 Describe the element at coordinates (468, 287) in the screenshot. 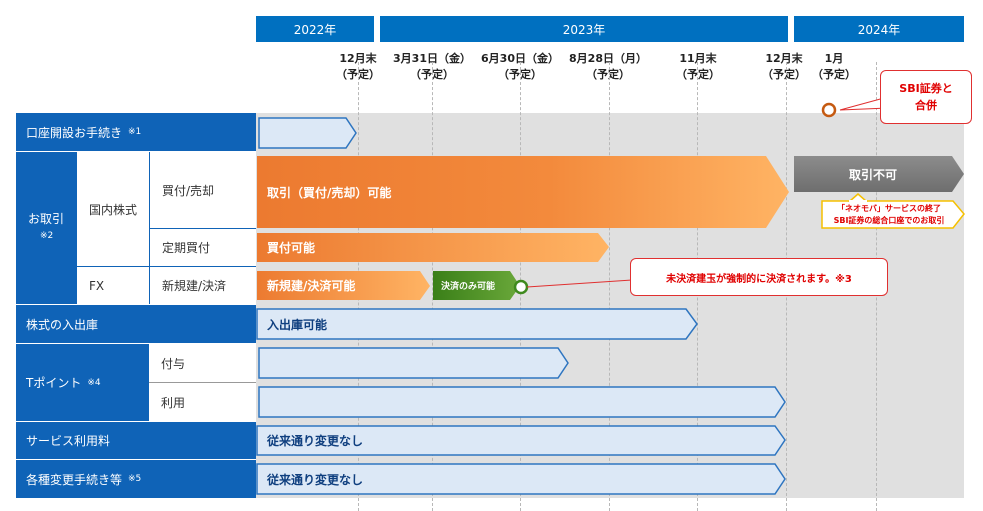

I see `bar-label-fx-settle: 決済のみ可能` at that location.